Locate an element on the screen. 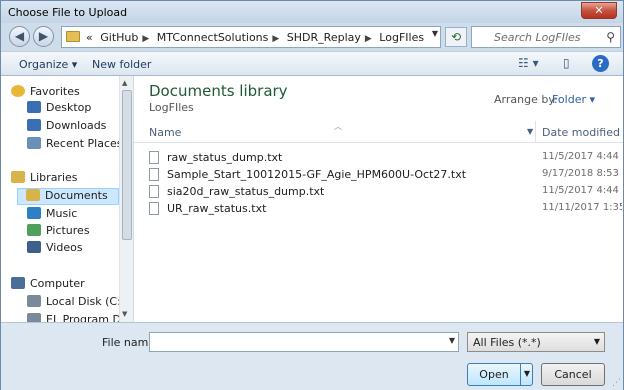  documents-icon is located at coordinates (33, 195).